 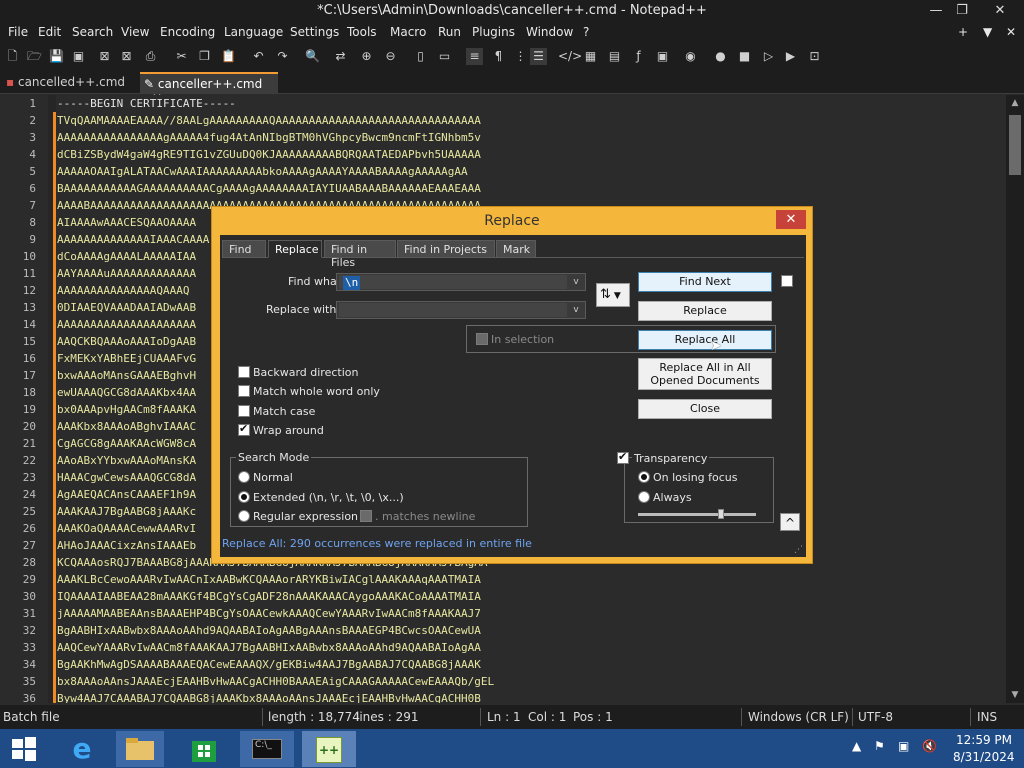 I want to click on replace-dropdown-icon: v, so click(x=576, y=310).